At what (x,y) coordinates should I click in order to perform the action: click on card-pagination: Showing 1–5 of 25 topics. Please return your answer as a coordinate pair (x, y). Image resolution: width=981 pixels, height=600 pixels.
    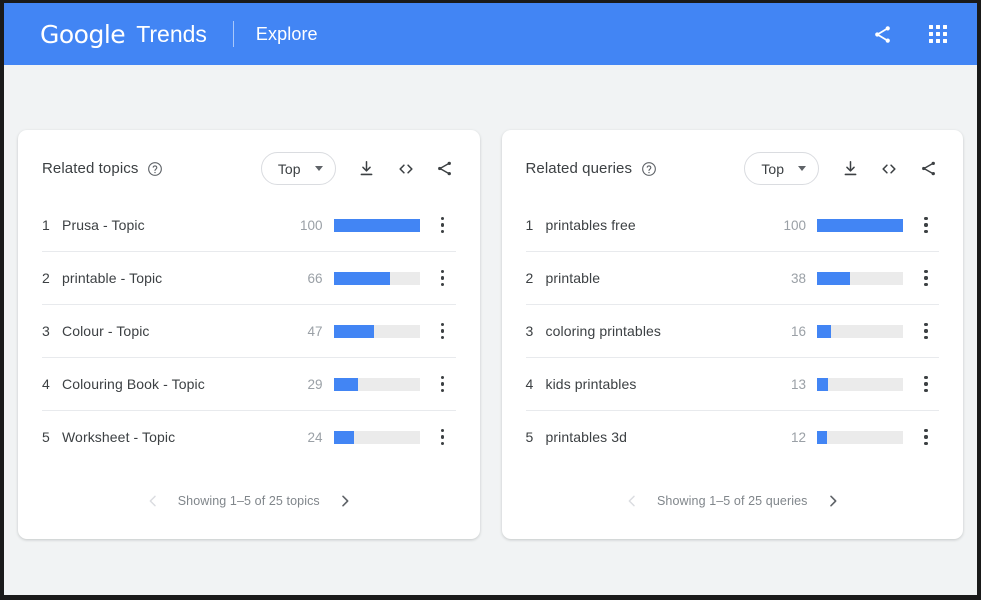
    Looking at the image, I should click on (249, 501).